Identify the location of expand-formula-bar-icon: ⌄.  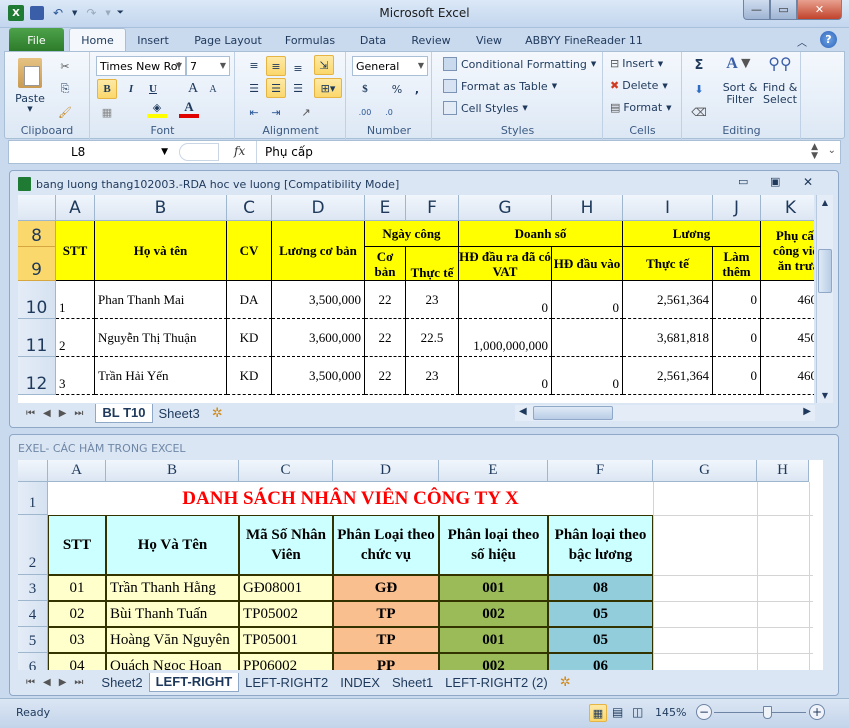
(832, 150).